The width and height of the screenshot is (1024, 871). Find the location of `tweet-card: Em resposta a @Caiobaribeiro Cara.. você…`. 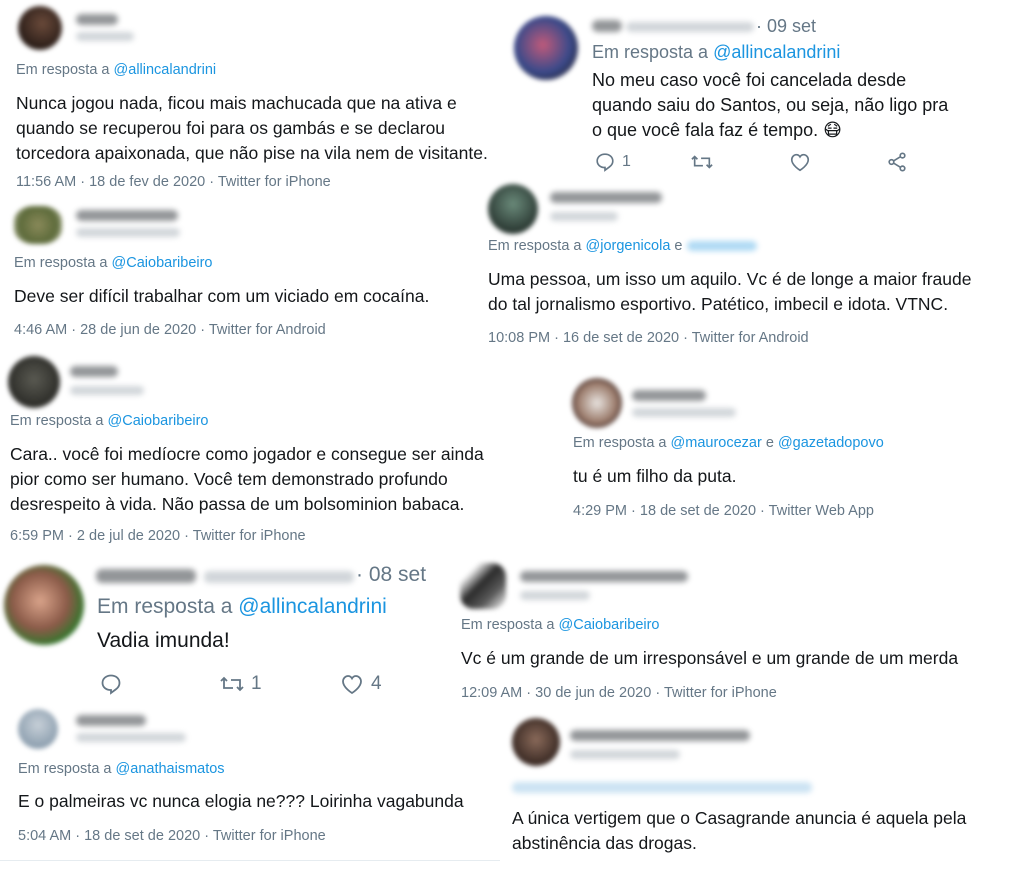

tweet-card: Em resposta a @Caiobaribeiro Cara.. você… is located at coordinates (265, 452).